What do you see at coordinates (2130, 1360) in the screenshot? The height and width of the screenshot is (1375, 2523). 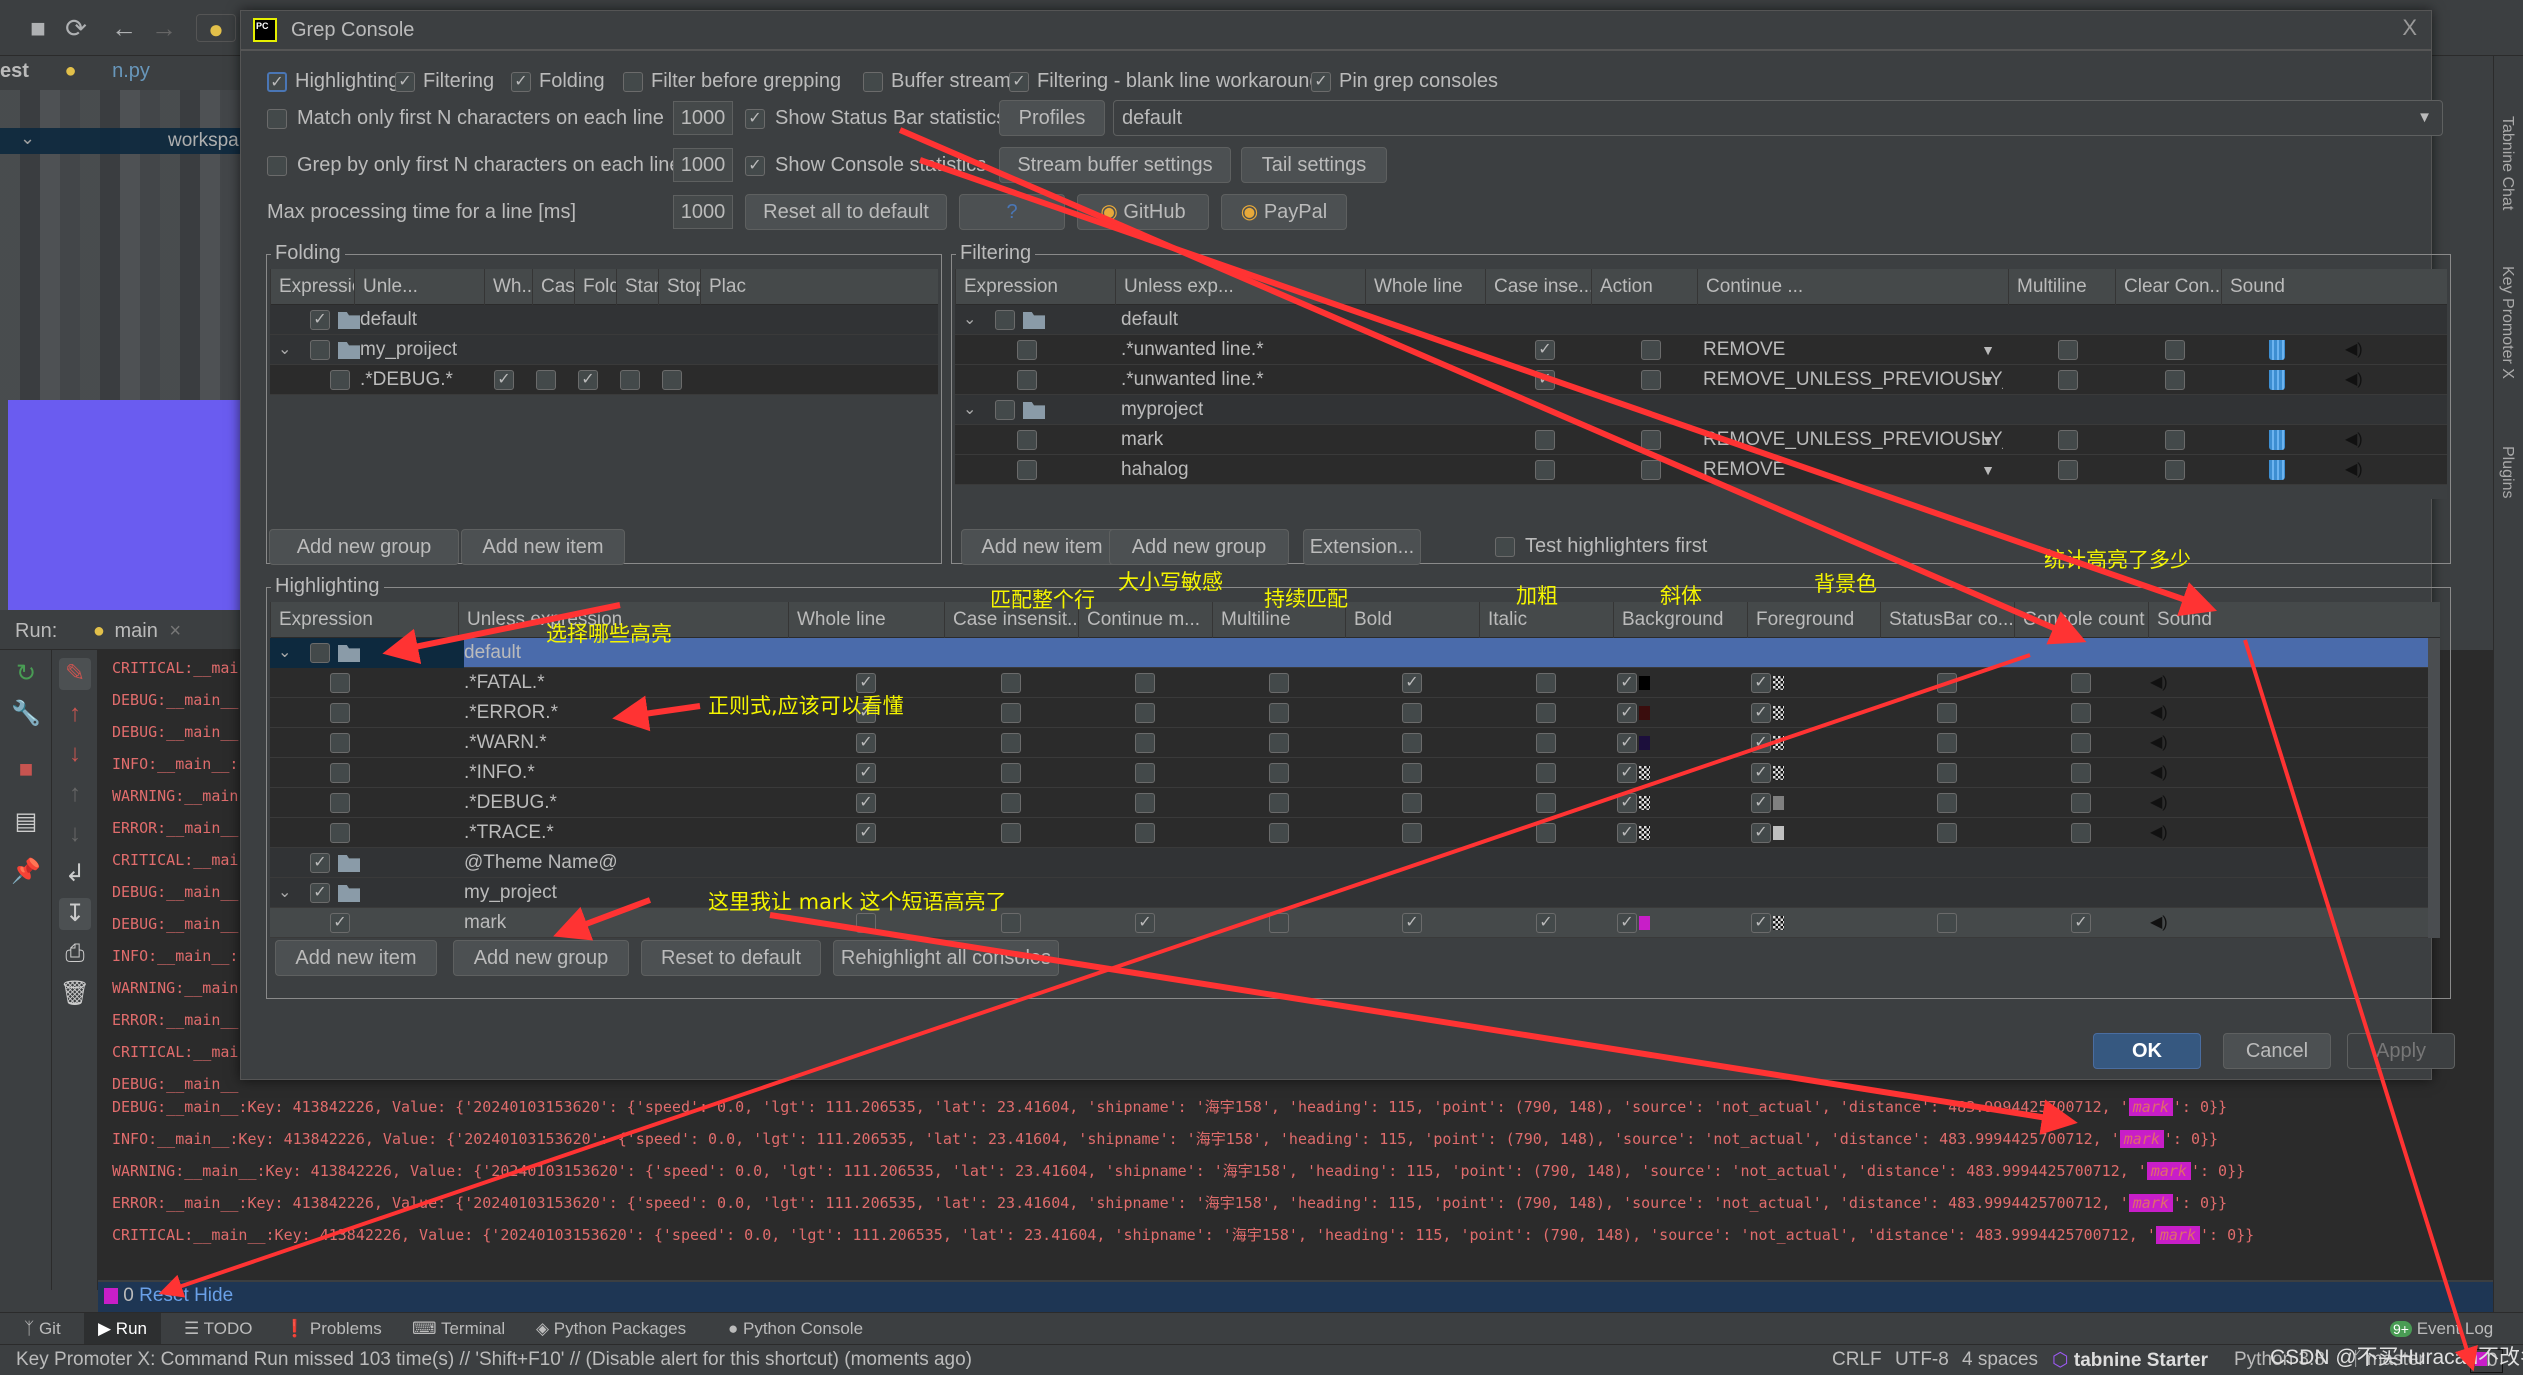 I see `tabnine-status: ⬡ tabnine Starter` at bounding box center [2130, 1360].